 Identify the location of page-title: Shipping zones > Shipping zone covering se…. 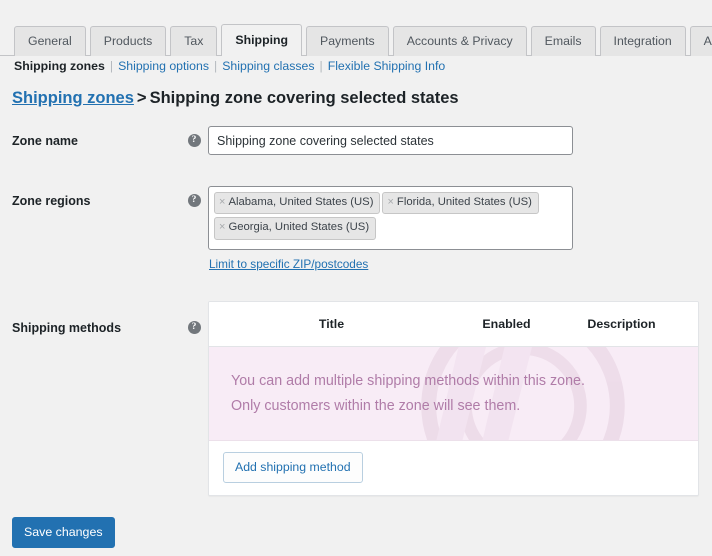
(235, 98).